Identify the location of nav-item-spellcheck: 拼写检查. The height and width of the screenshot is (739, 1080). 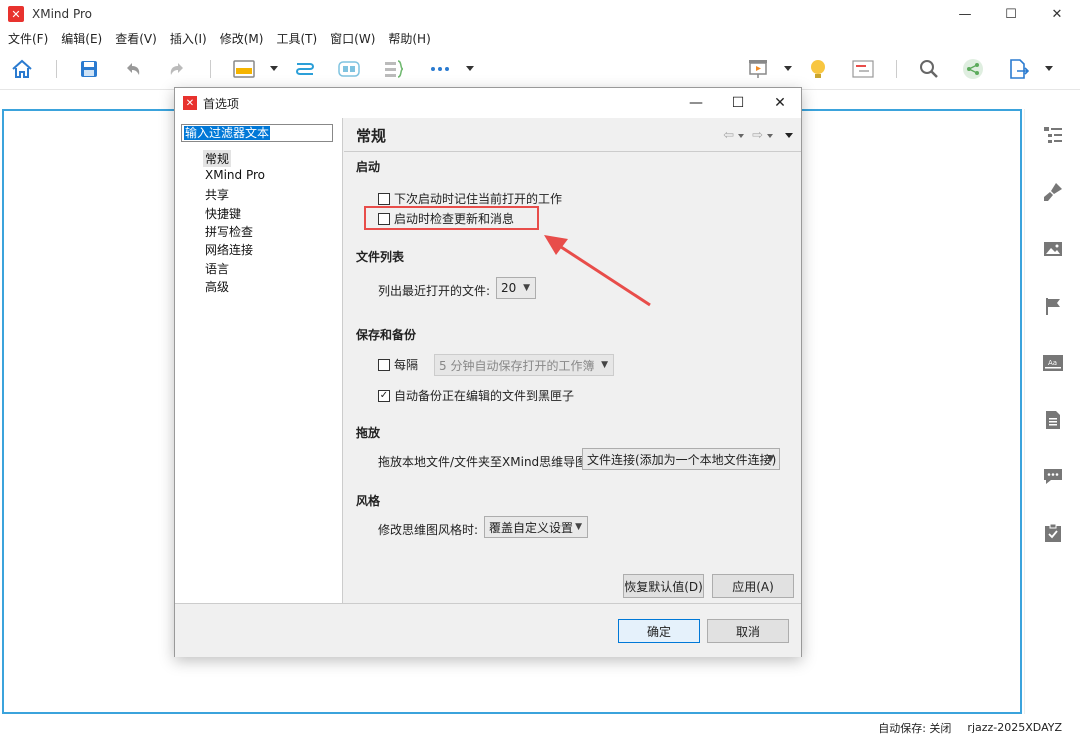
(229, 231).